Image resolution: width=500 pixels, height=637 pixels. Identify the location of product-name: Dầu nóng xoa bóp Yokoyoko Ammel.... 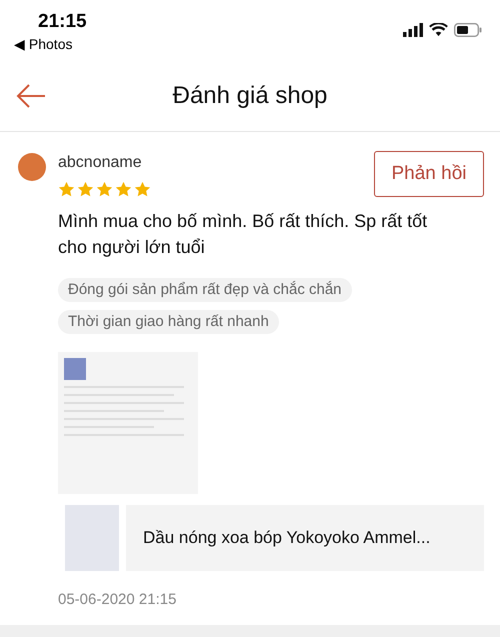
(286, 538).